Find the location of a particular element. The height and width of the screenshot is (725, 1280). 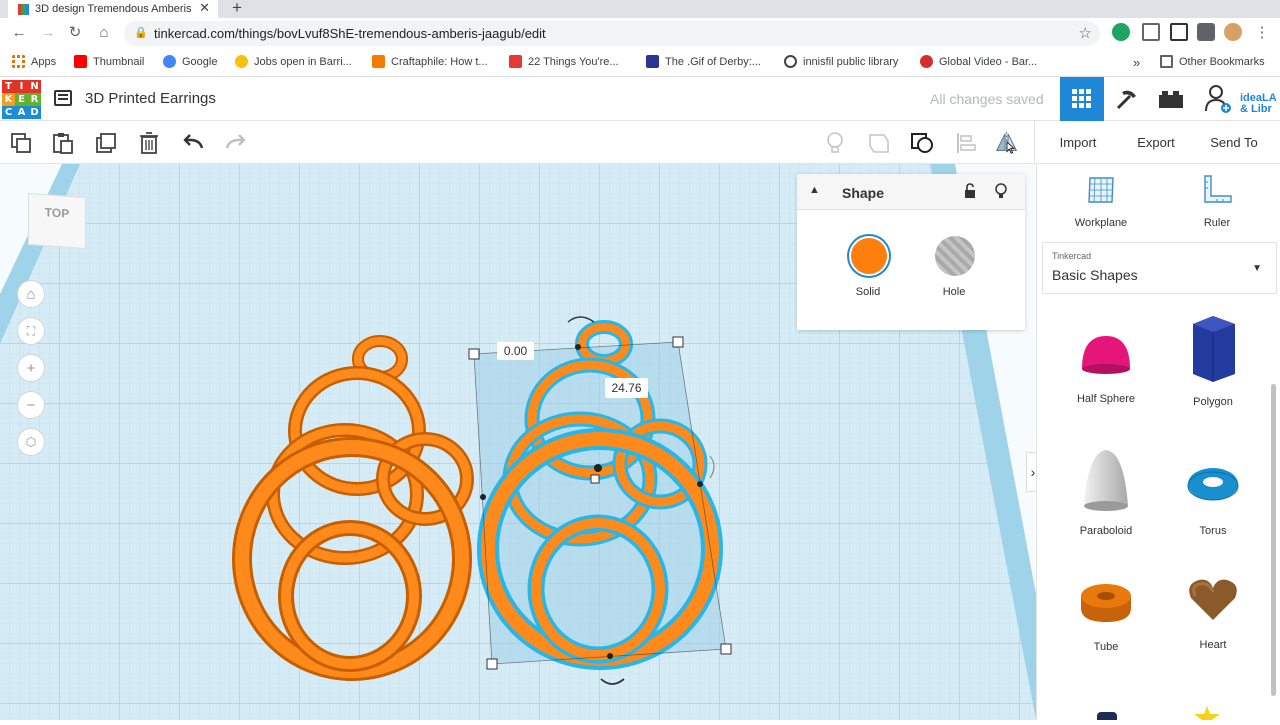

notes-button is located at coordinates (835, 143).